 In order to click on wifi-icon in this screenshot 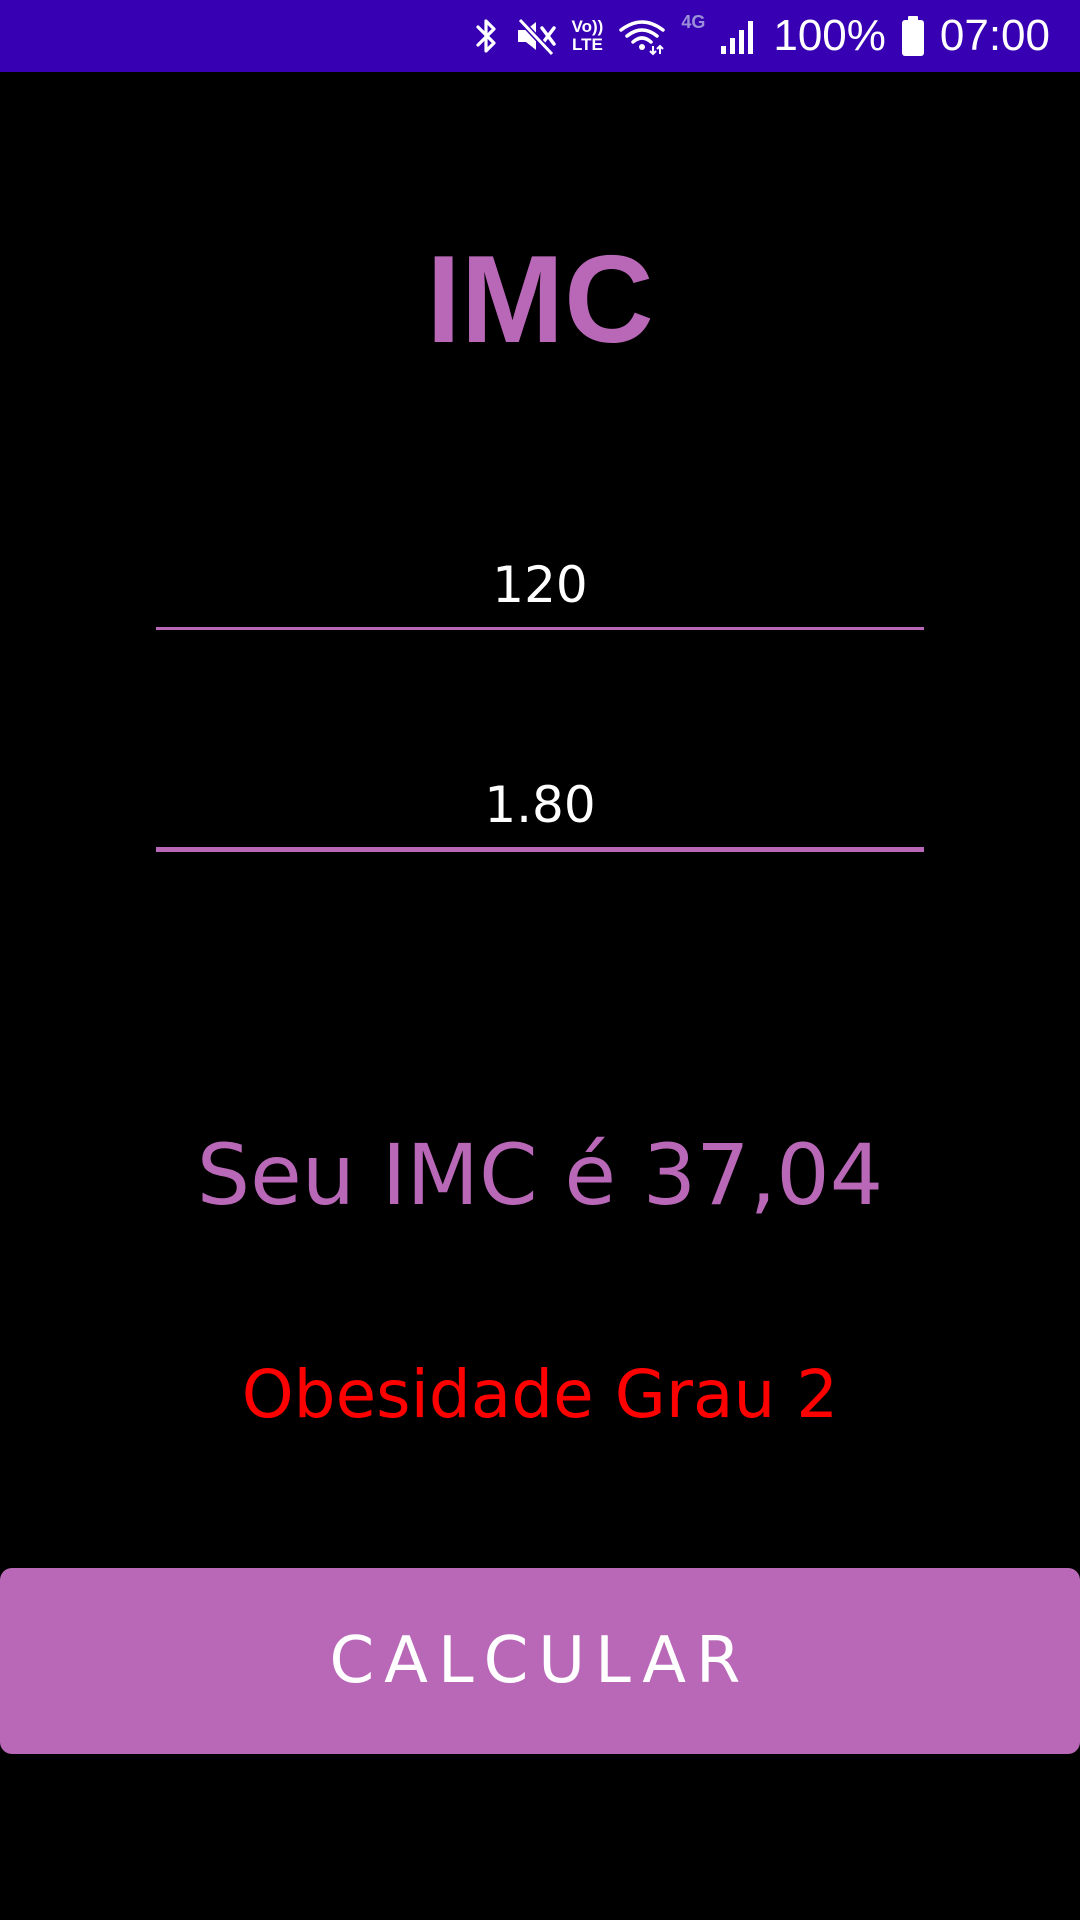, I will do `click(642, 36)`.